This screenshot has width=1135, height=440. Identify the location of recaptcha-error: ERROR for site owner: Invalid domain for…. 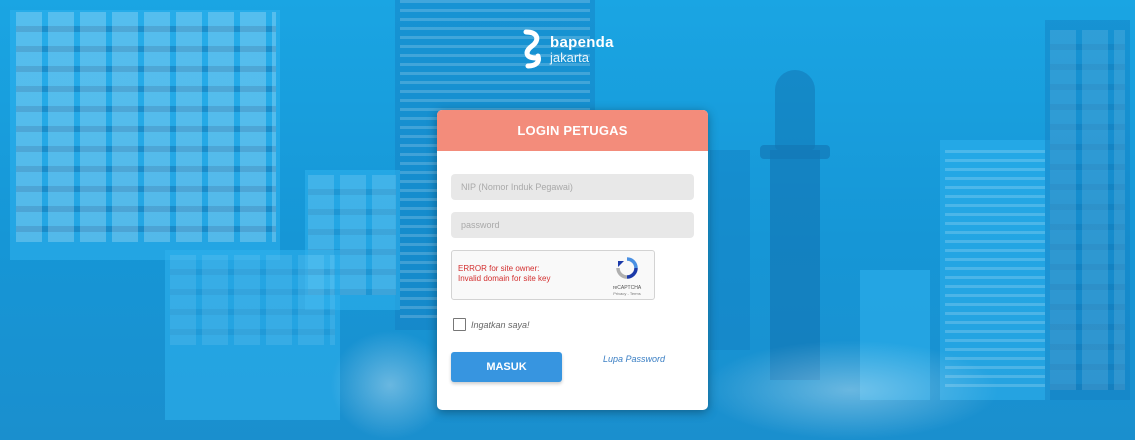
(504, 274).